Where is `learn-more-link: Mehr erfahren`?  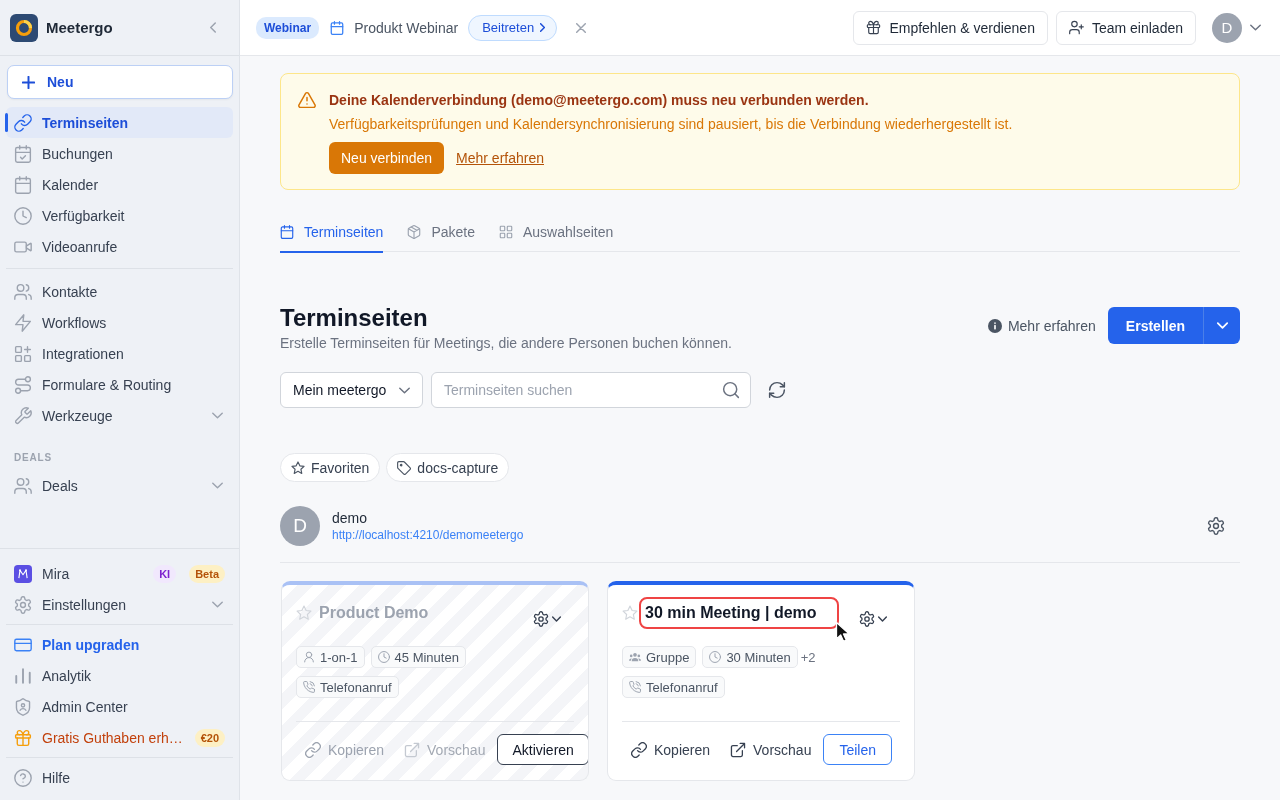 learn-more-link: Mehr erfahren is located at coordinates (500, 158).